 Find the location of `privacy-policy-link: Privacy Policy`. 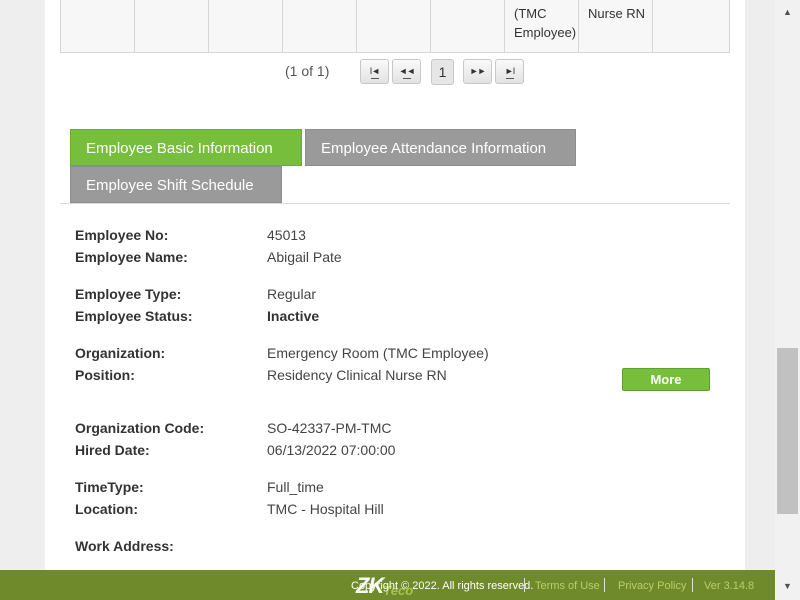

privacy-policy-link: Privacy Policy is located at coordinates (652, 586).